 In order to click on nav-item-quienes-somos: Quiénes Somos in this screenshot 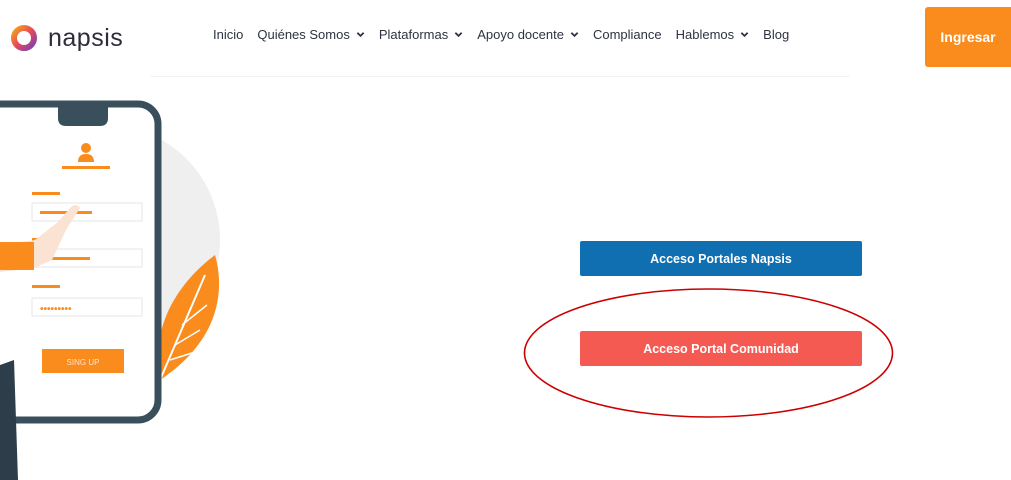, I will do `click(311, 34)`.